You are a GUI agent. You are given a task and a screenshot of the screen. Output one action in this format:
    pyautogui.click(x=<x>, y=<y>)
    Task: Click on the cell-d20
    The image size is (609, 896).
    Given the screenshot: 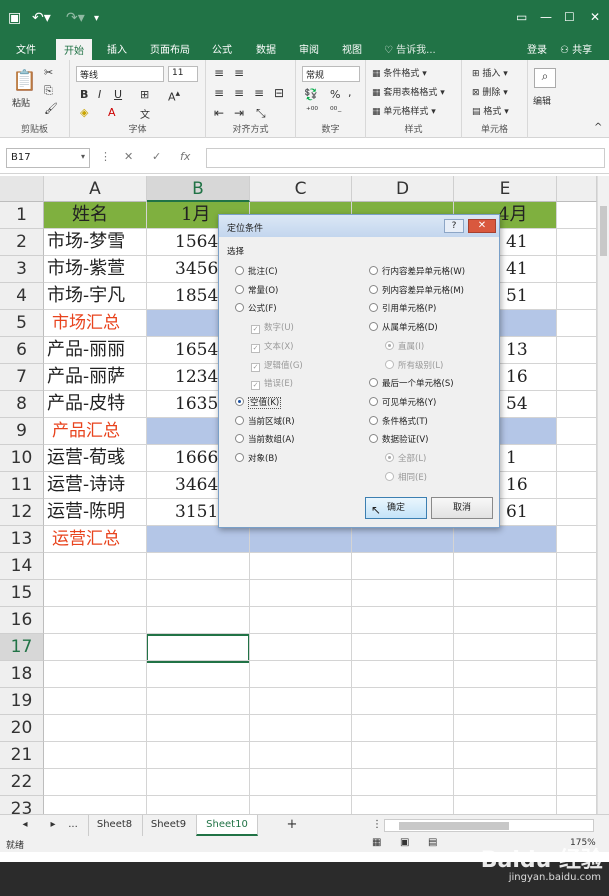 What is the action you would take?
    pyautogui.click(x=403, y=728)
    